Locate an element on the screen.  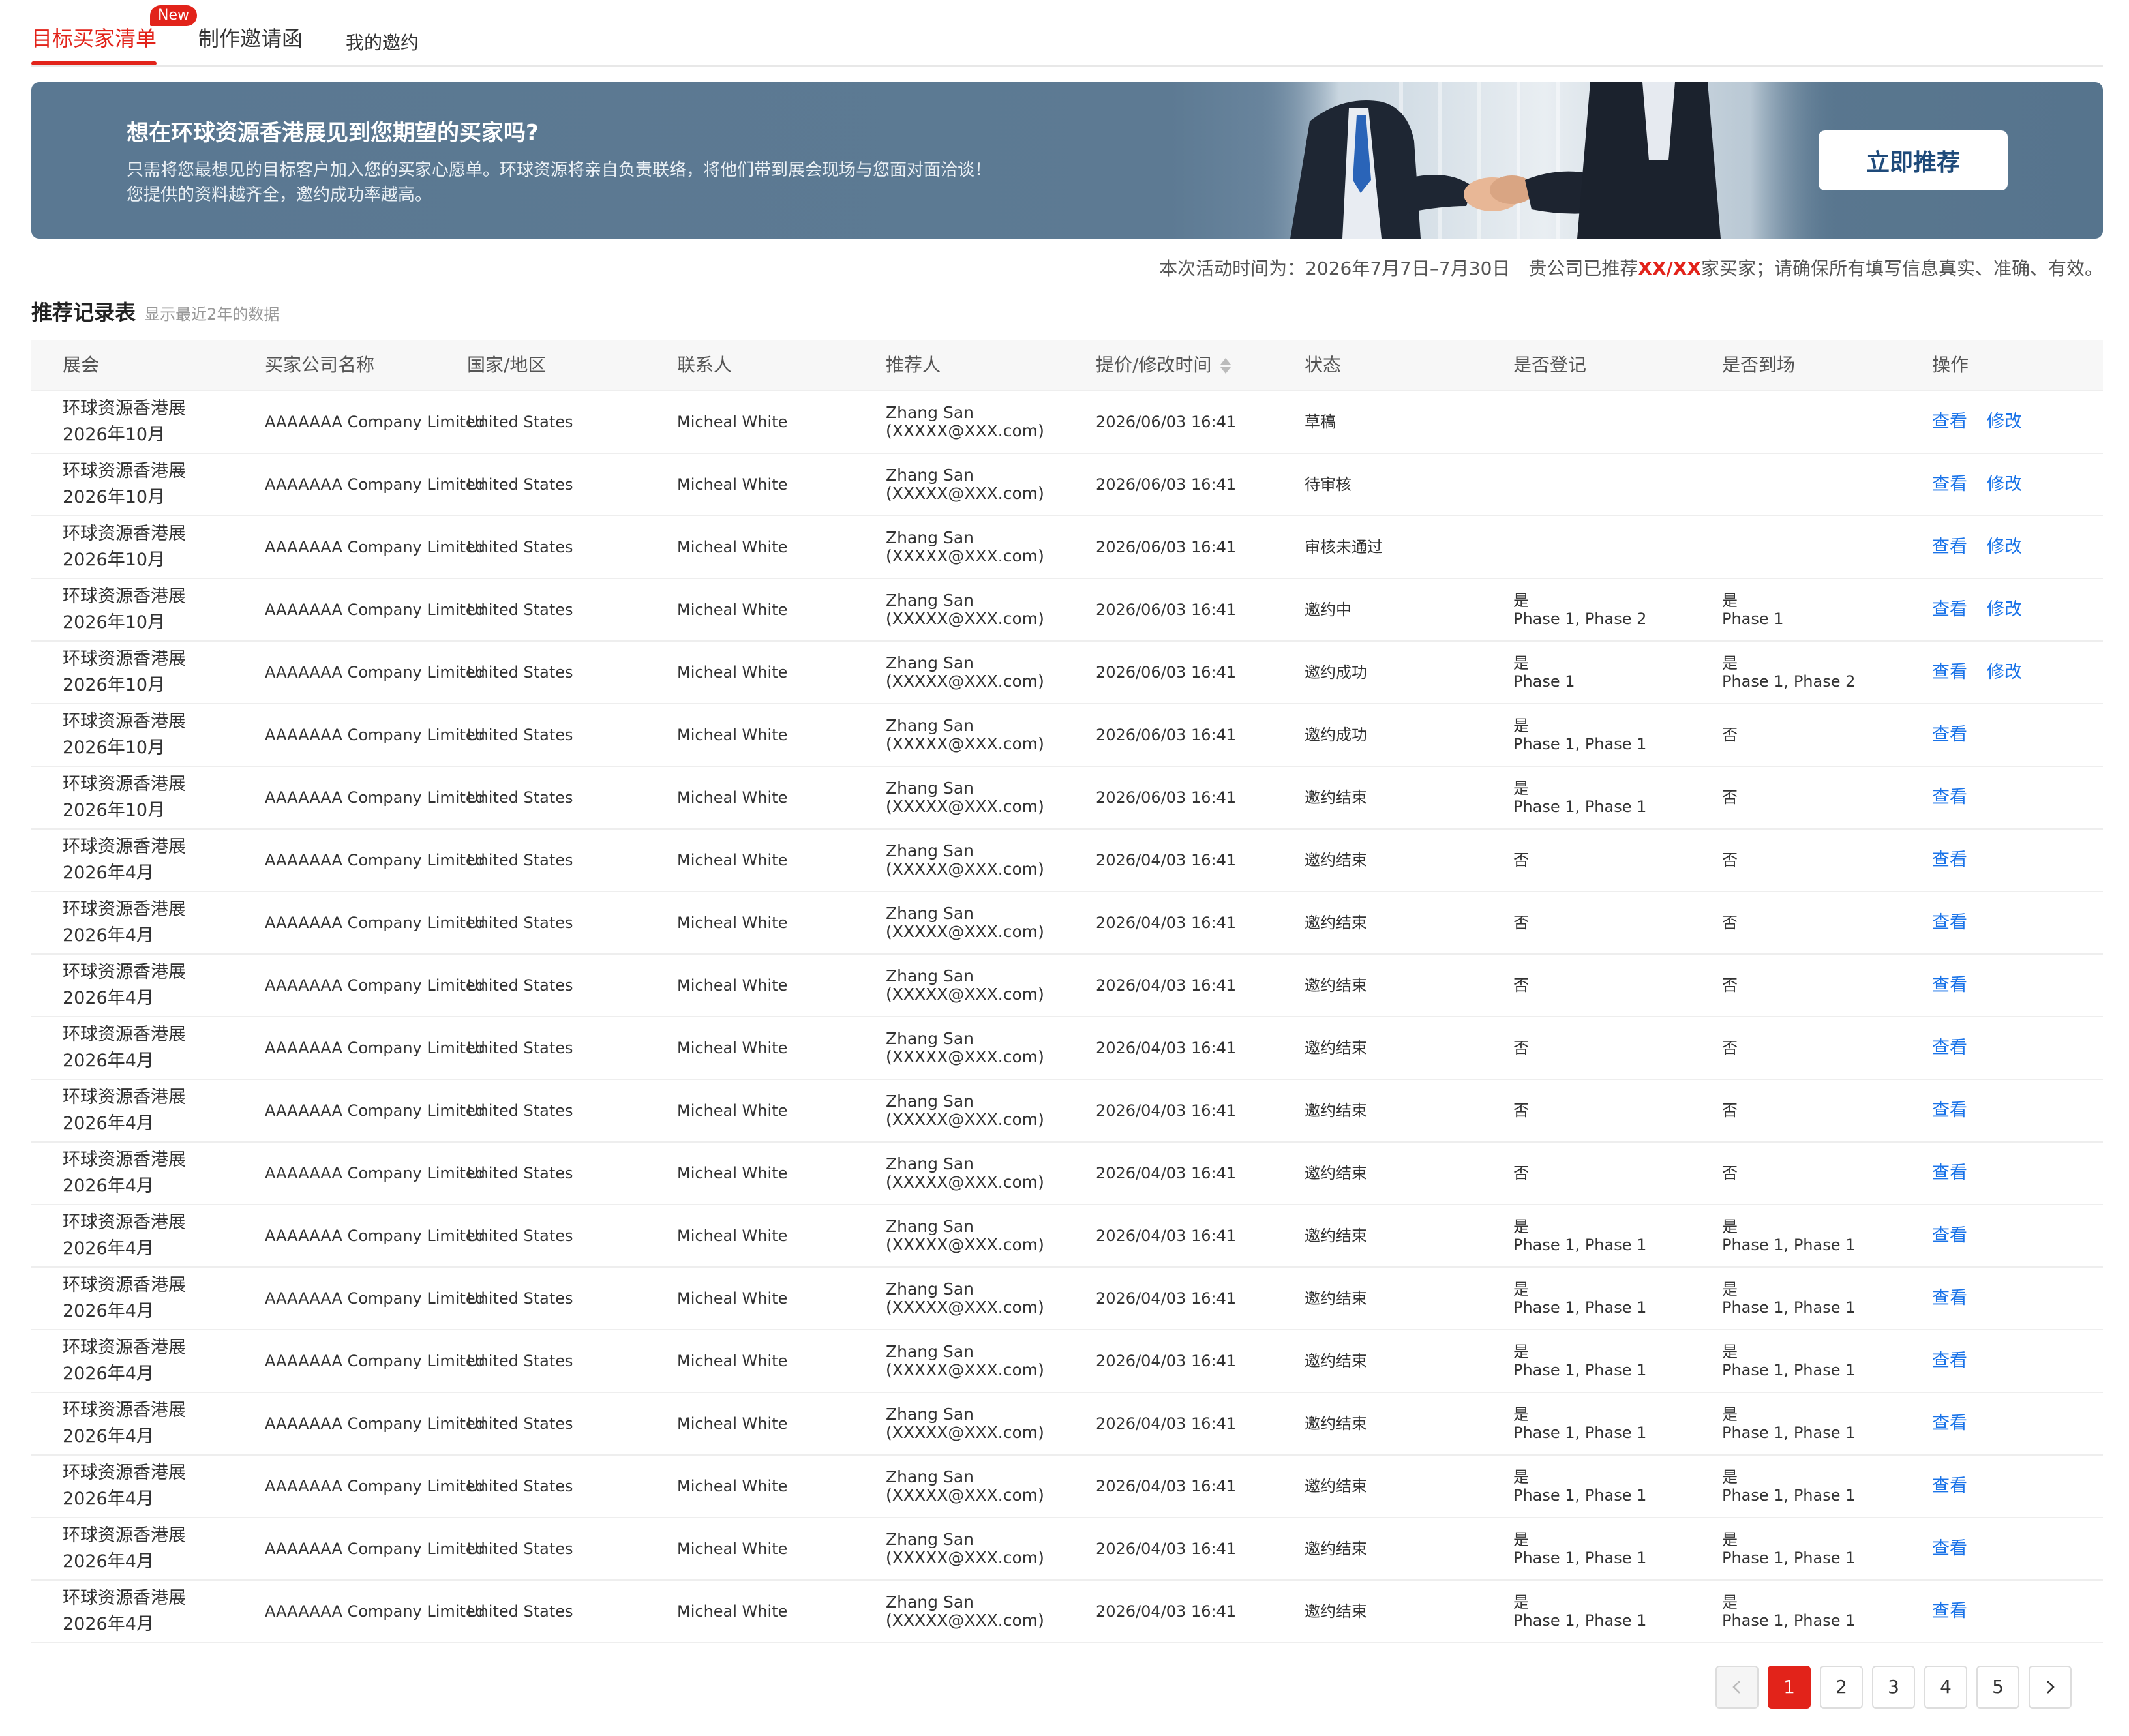
chevron-right-icon is located at coordinates (2051, 1687).